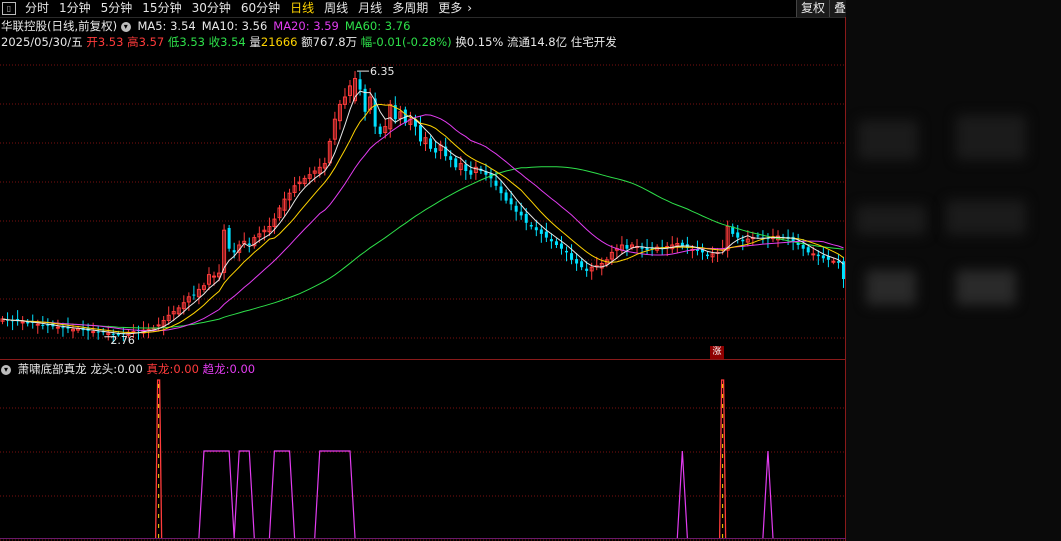 This screenshot has height=541, width=1061. What do you see at coordinates (382, 71) in the screenshot?
I see `high-price-label: 6.35` at bounding box center [382, 71].